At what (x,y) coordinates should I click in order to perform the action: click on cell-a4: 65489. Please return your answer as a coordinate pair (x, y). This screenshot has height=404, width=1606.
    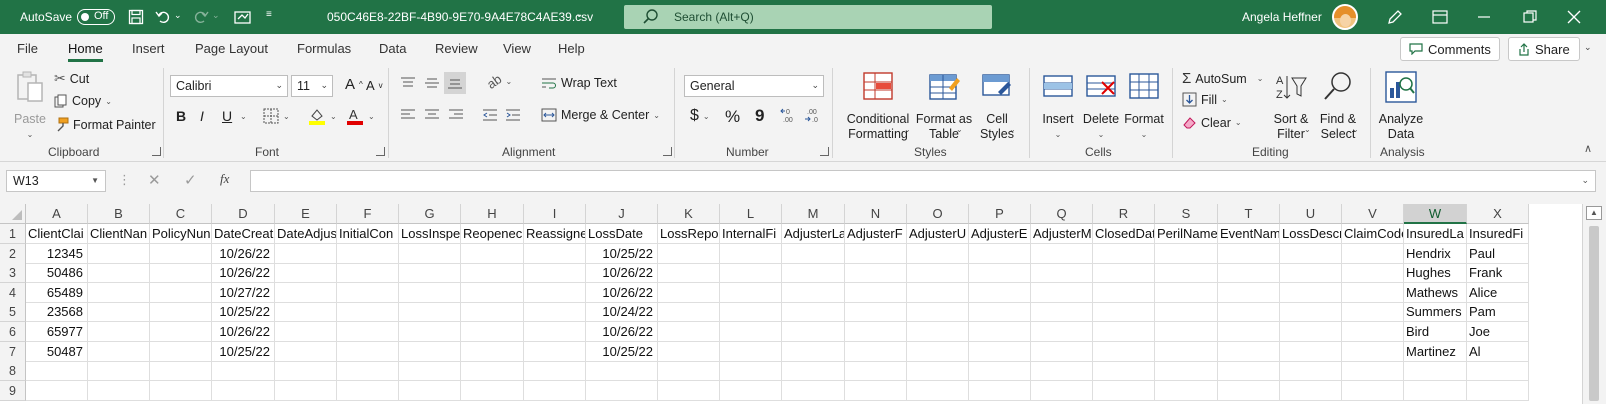
    Looking at the image, I should click on (57, 292).